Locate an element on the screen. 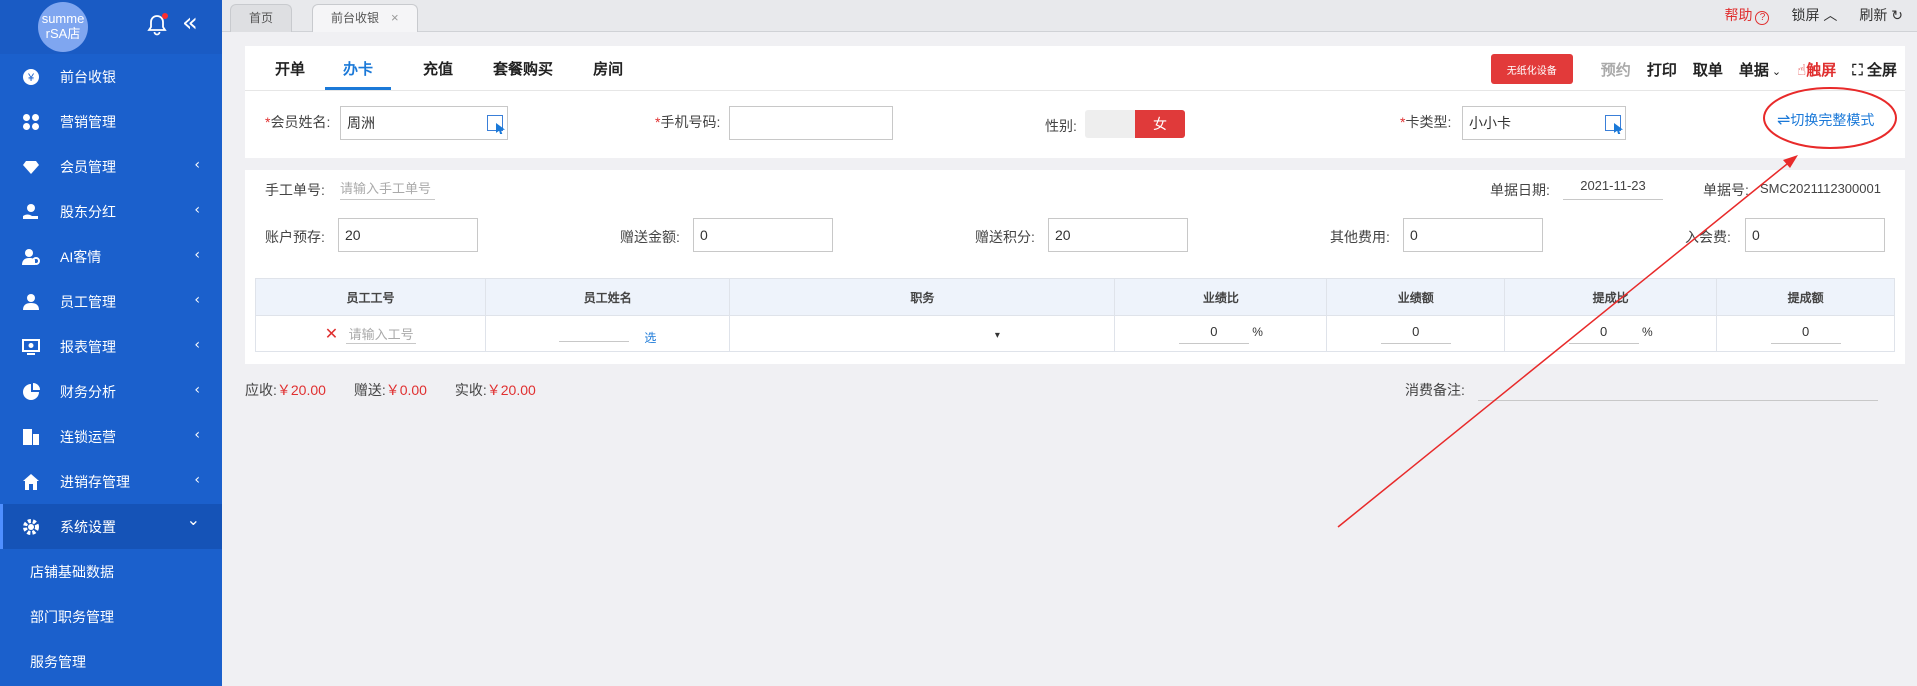 This screenshot has height=686, width=1917. fetch-bill-button: 取单 is located at coordinates (1708, 69).